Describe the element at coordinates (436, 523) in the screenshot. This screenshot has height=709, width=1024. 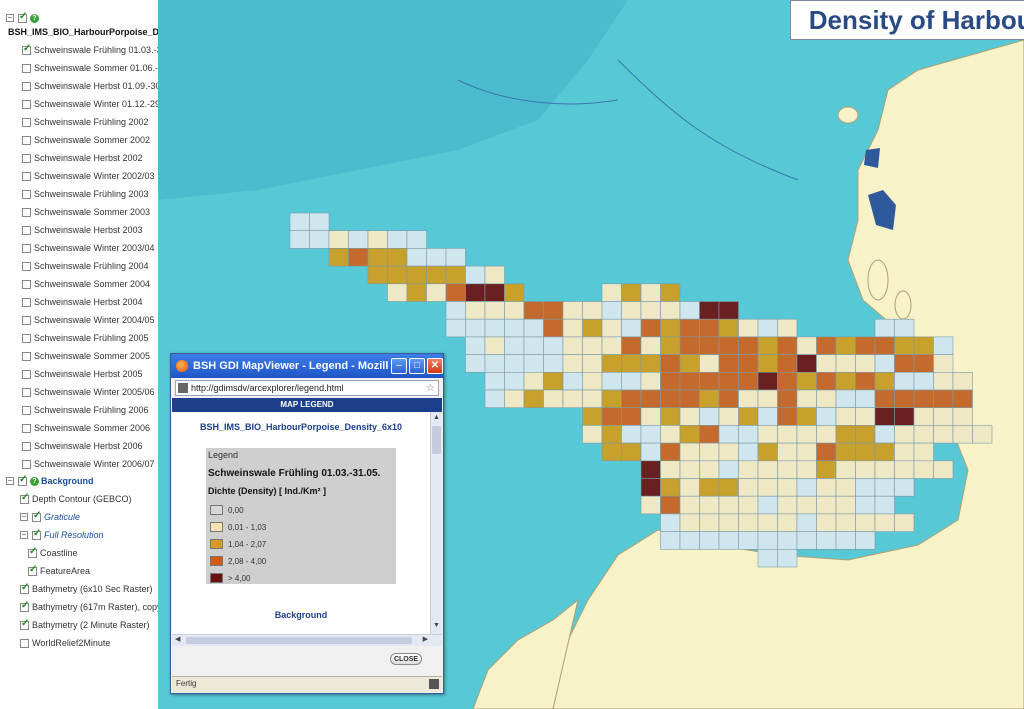
I see `vertical-scrollbar: ▲ ▼` at that location.